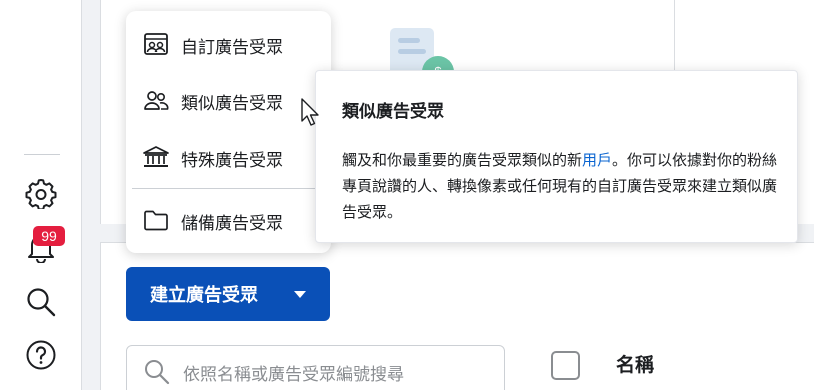  What do you see at coordinates (462, 160) in the screenshot?
I see `tooltip-body-prefix: 觸及和你最重要的廣告受眾類似的新` at bounding box center [462, 160].